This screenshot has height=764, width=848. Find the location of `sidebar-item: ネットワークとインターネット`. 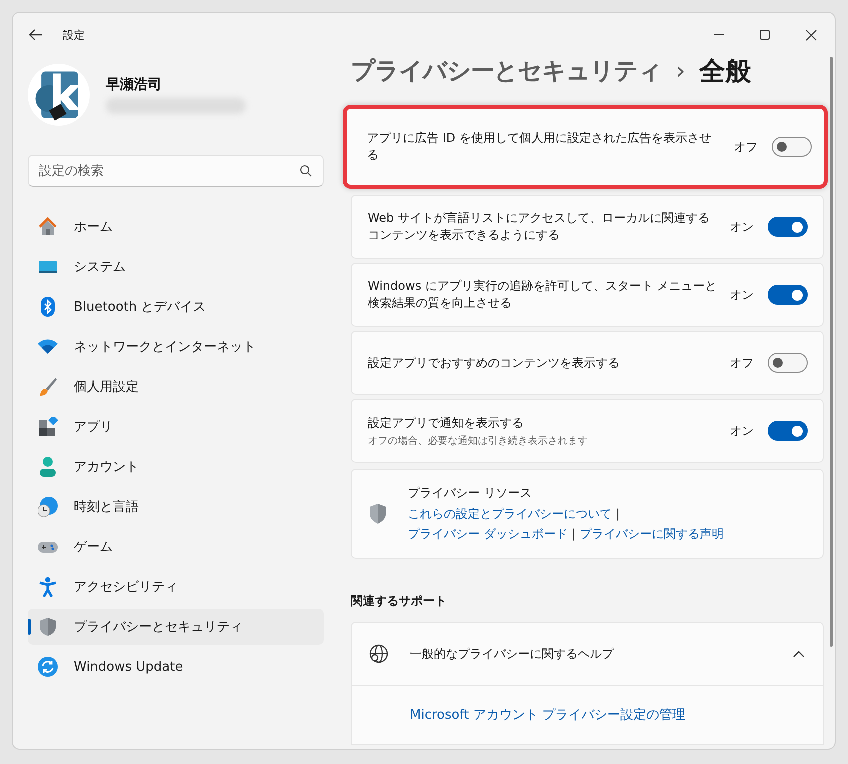

sidebar-item: ネットワークとインターネット is located at coordinates (176, 347).